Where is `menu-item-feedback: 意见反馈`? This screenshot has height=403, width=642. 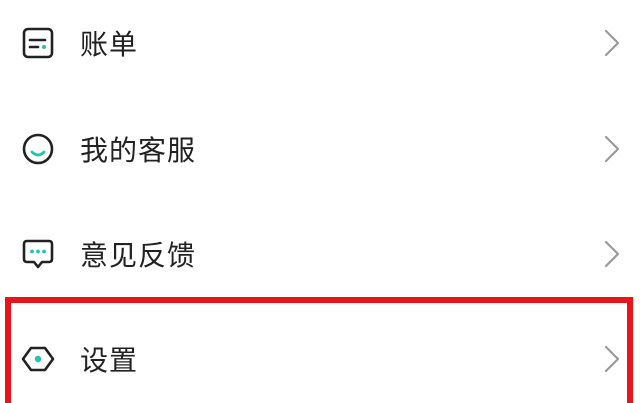
menu-item-feedback: 意见反馈 is located at coordinates (321, 254).